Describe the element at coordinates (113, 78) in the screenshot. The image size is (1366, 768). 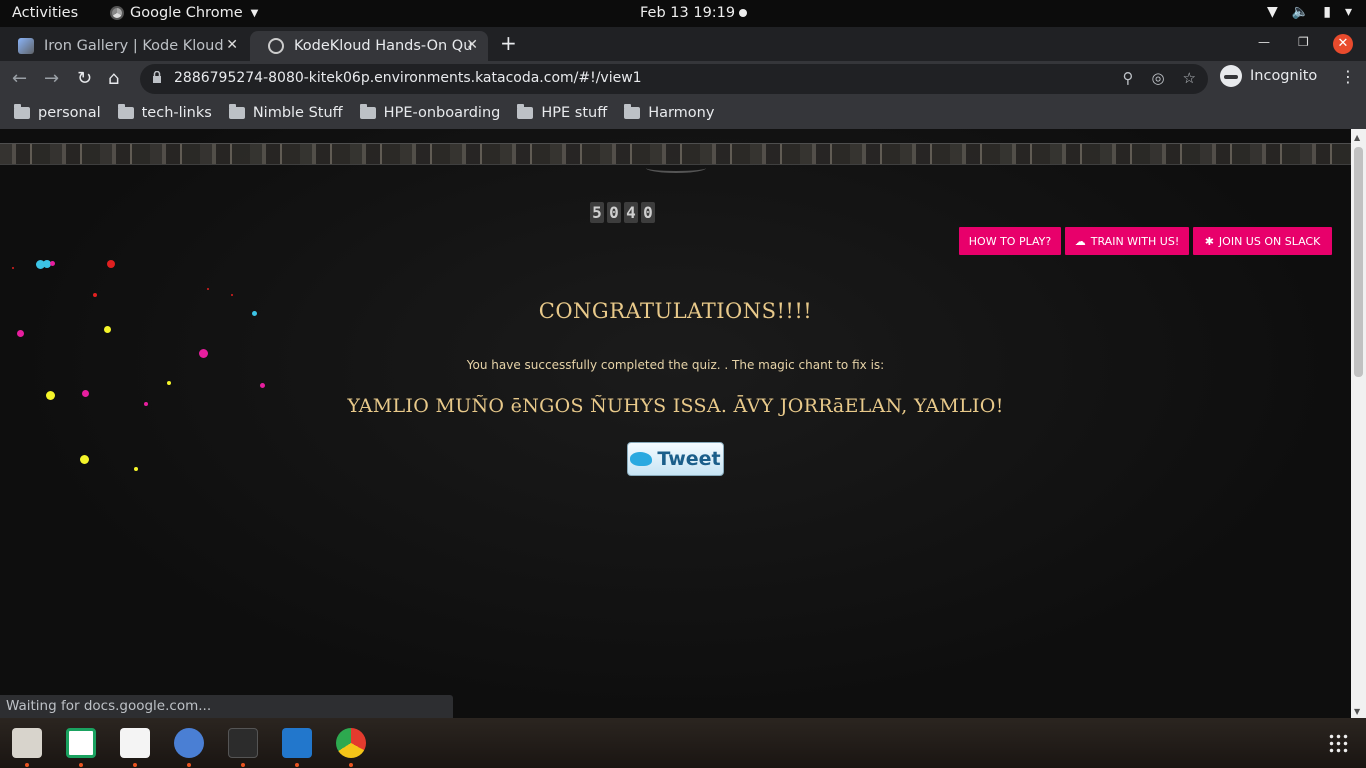
I see `home-icon: ⌂` at that location.